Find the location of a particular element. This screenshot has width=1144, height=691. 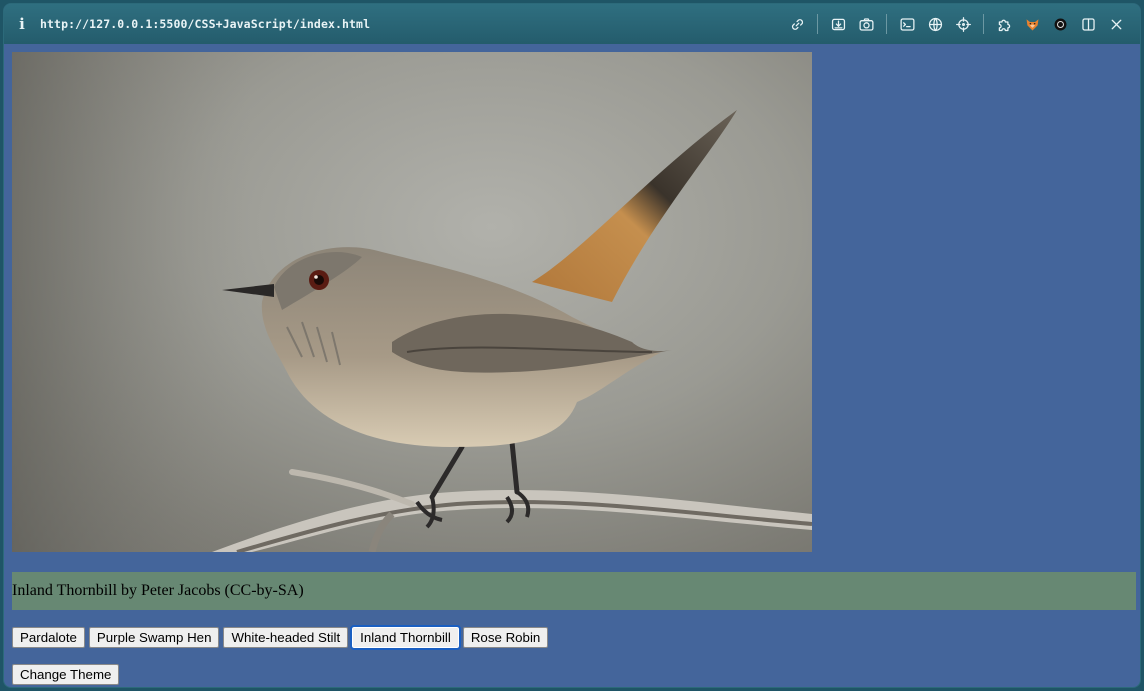

info-icon: i is located at coordinates (22, 24).